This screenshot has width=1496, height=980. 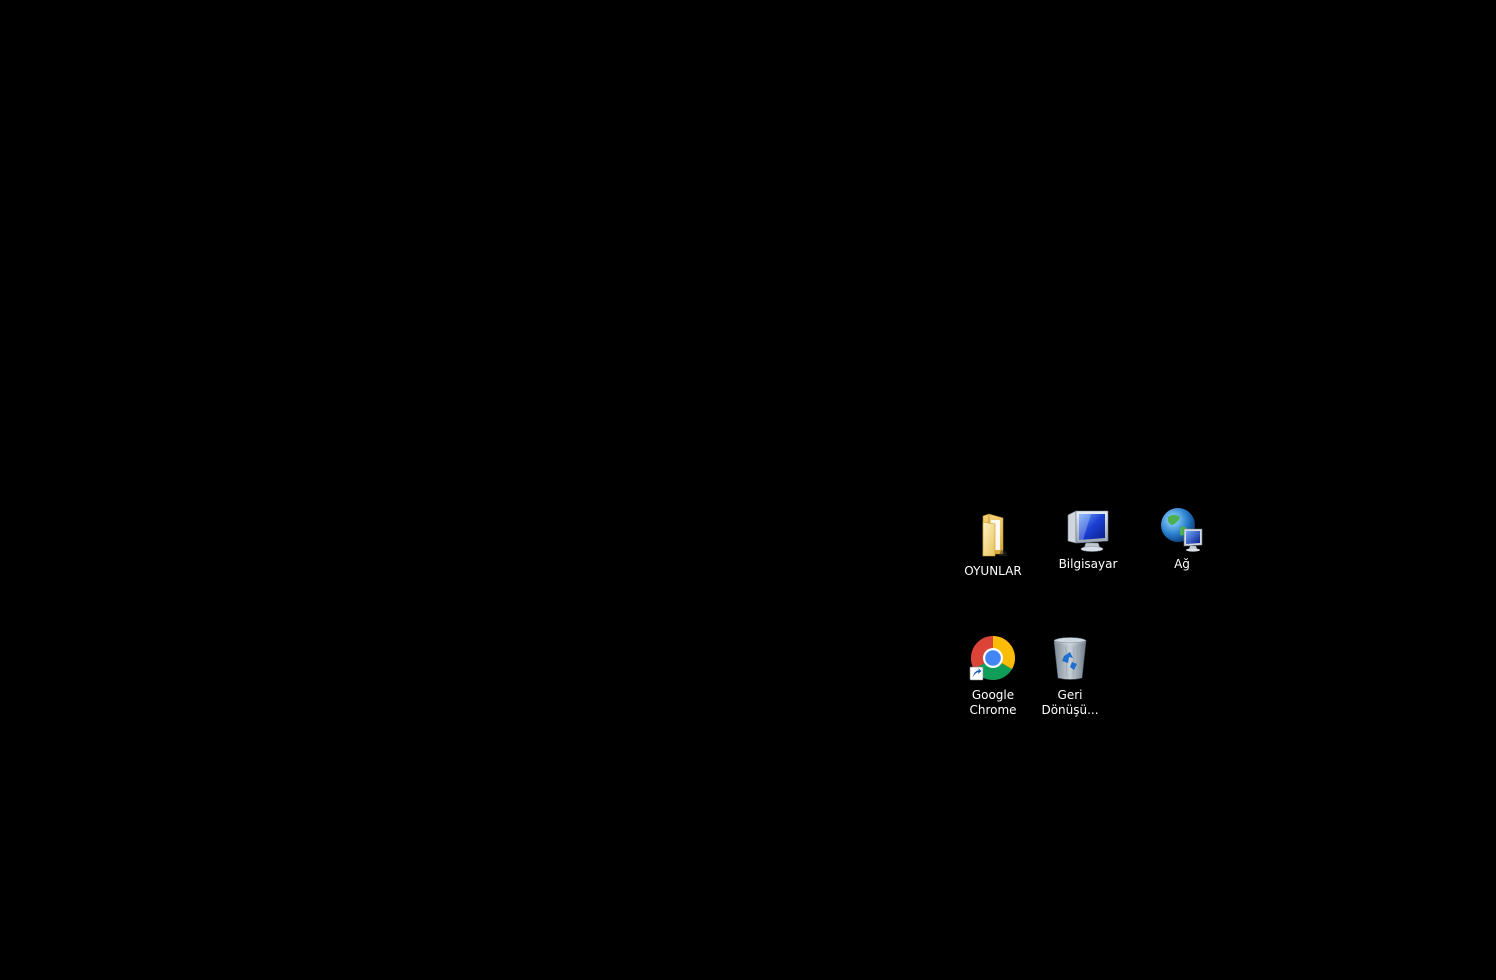 I want to click on desktop-icon-ag: Ağ, so click(x=1182, y=538).